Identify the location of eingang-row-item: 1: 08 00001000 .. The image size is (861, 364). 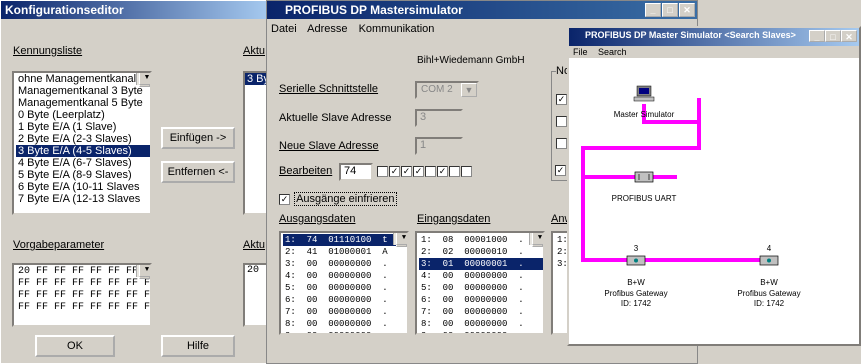
(481, 240).